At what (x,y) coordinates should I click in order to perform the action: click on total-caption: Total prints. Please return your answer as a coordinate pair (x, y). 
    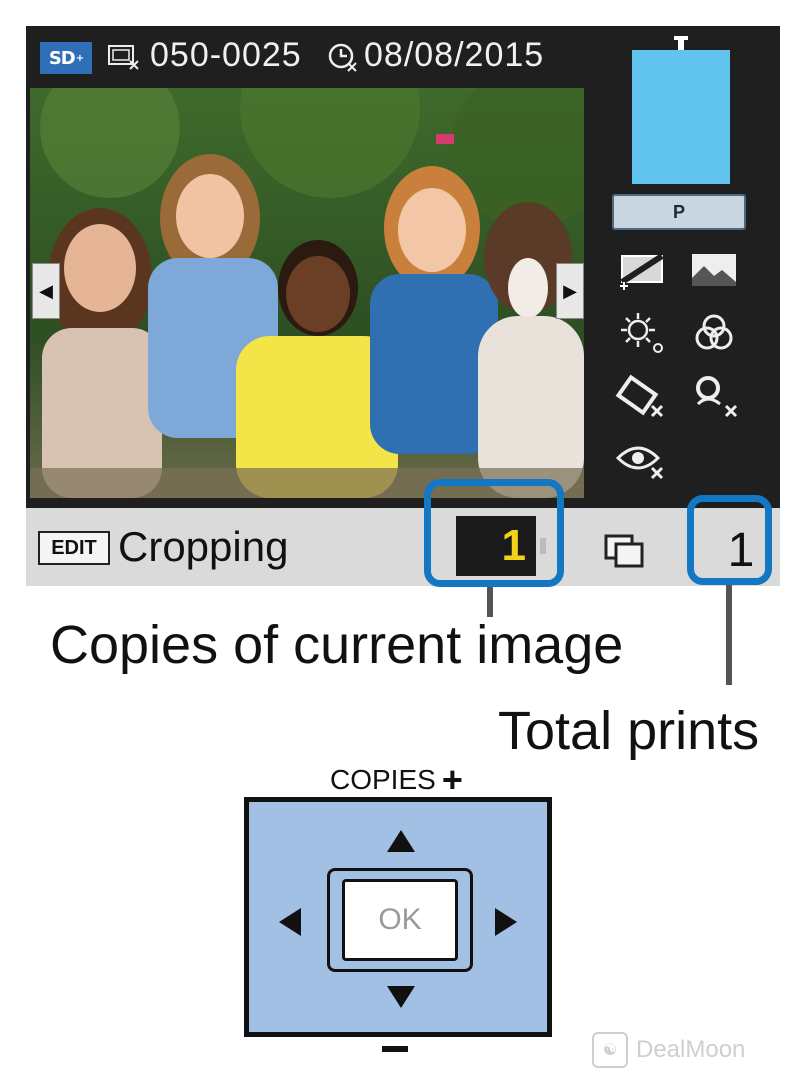
    Looking at the image, I should click on (629, 731).